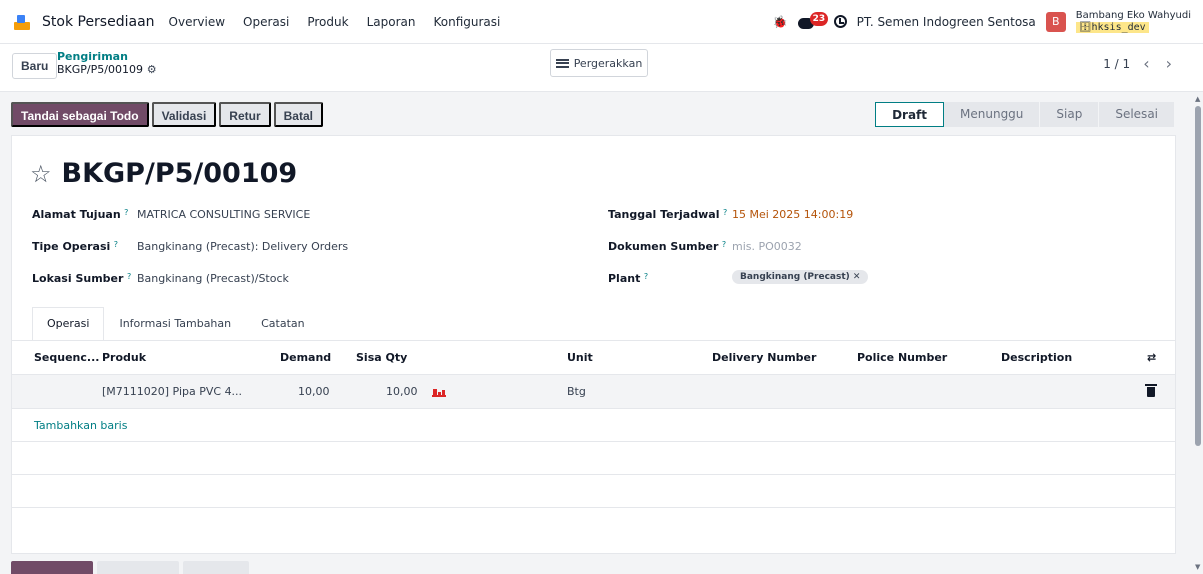 Image resolution: width=1203 pixels, height=574 pixels. I want to click on add-line-link: Tambahkan baris, so click(80, 425).